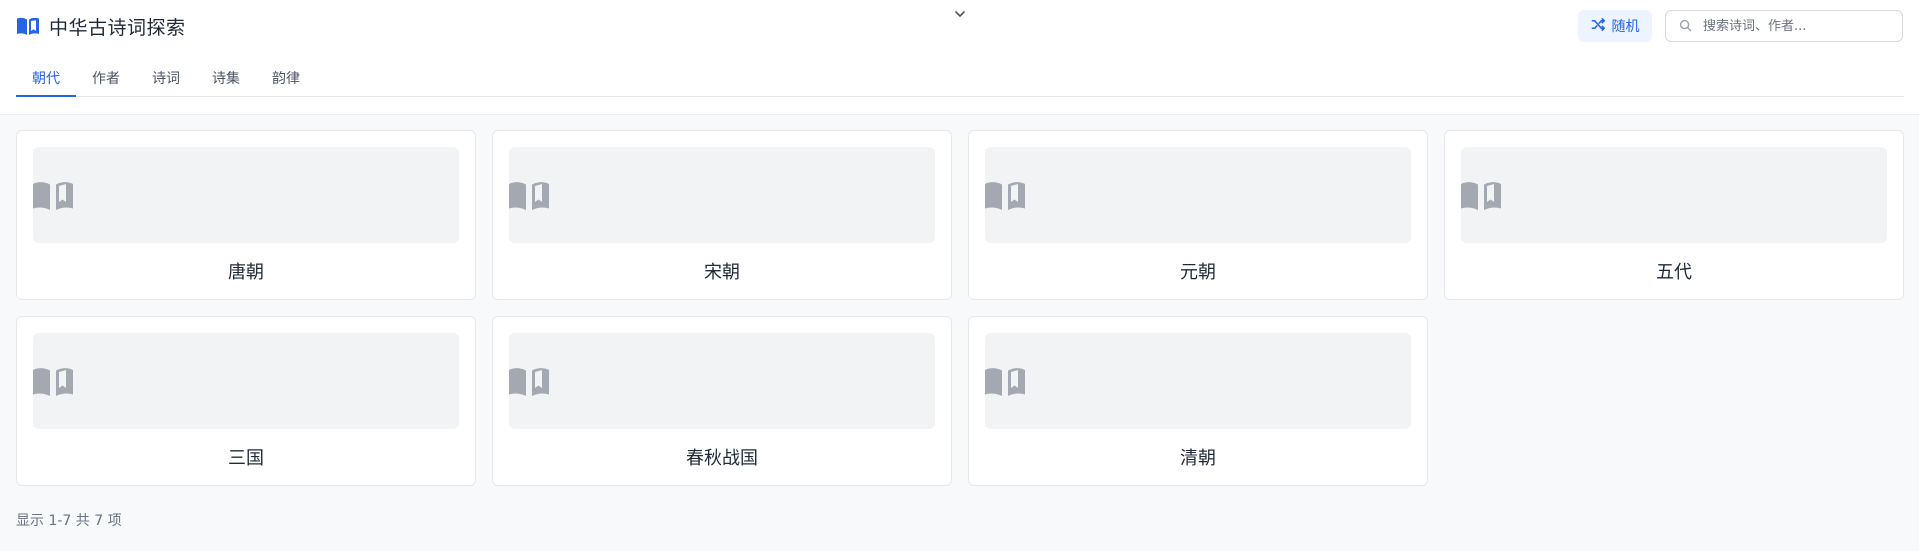 This screenshot has height=551, width=1919. Describe the element at coordinates (1683, 26) in the screenshot. I see `search-icon` at that location.